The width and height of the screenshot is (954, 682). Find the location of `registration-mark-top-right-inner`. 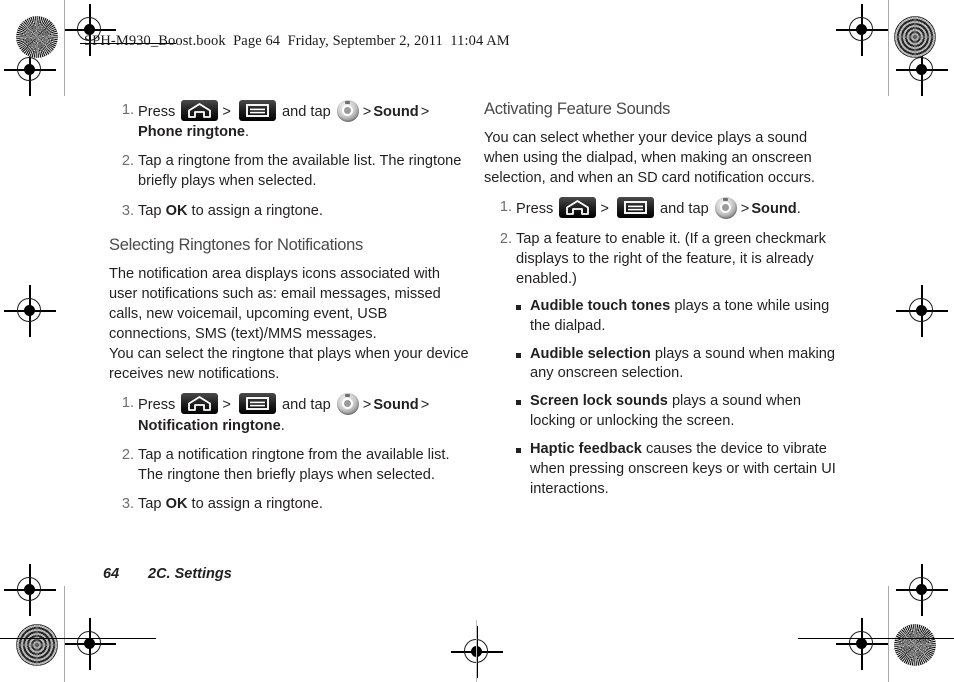

registration-mark-top-right-inner is located at coordinates (922, 70).